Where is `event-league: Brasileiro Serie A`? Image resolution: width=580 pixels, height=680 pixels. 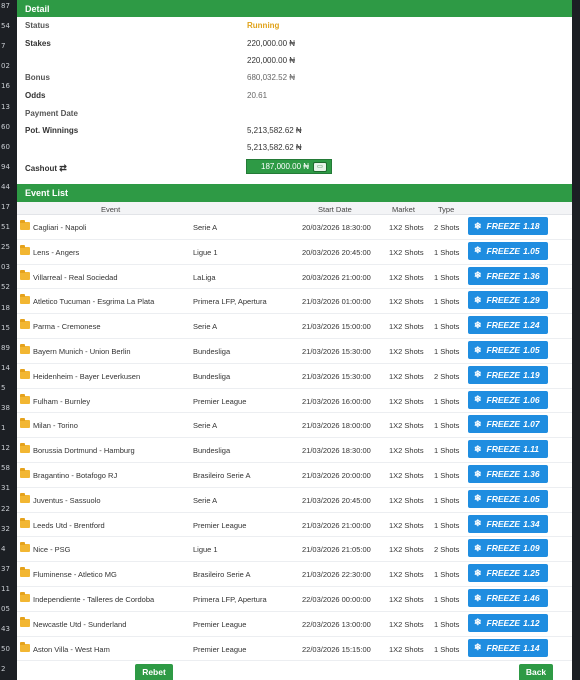 event-league: Brasileiro Serie A is located at coordinates (222, 475).